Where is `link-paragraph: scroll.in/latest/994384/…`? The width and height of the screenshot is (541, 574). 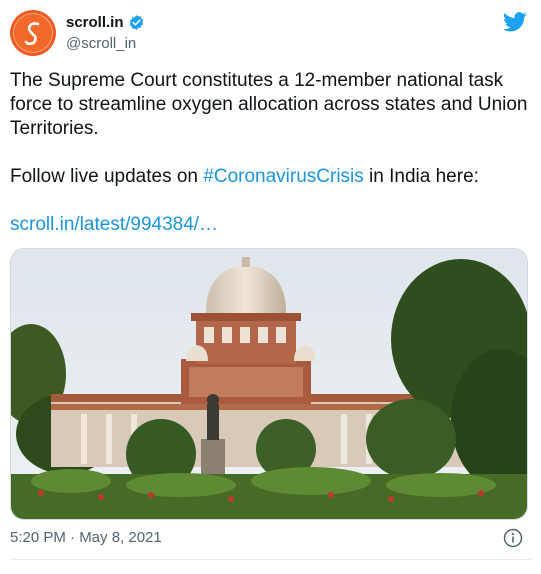
link-paragraph: scroll.in/latest/994384/… is located at coordinates (270, 225).